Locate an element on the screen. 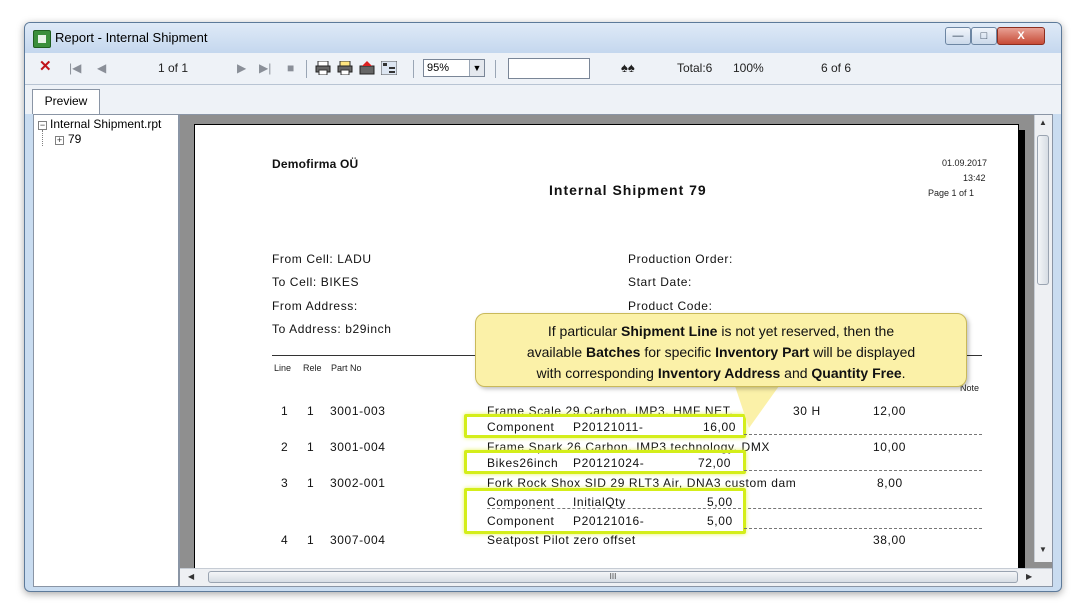  next-page-icon: ▶ is located at coordinates (241, 68).